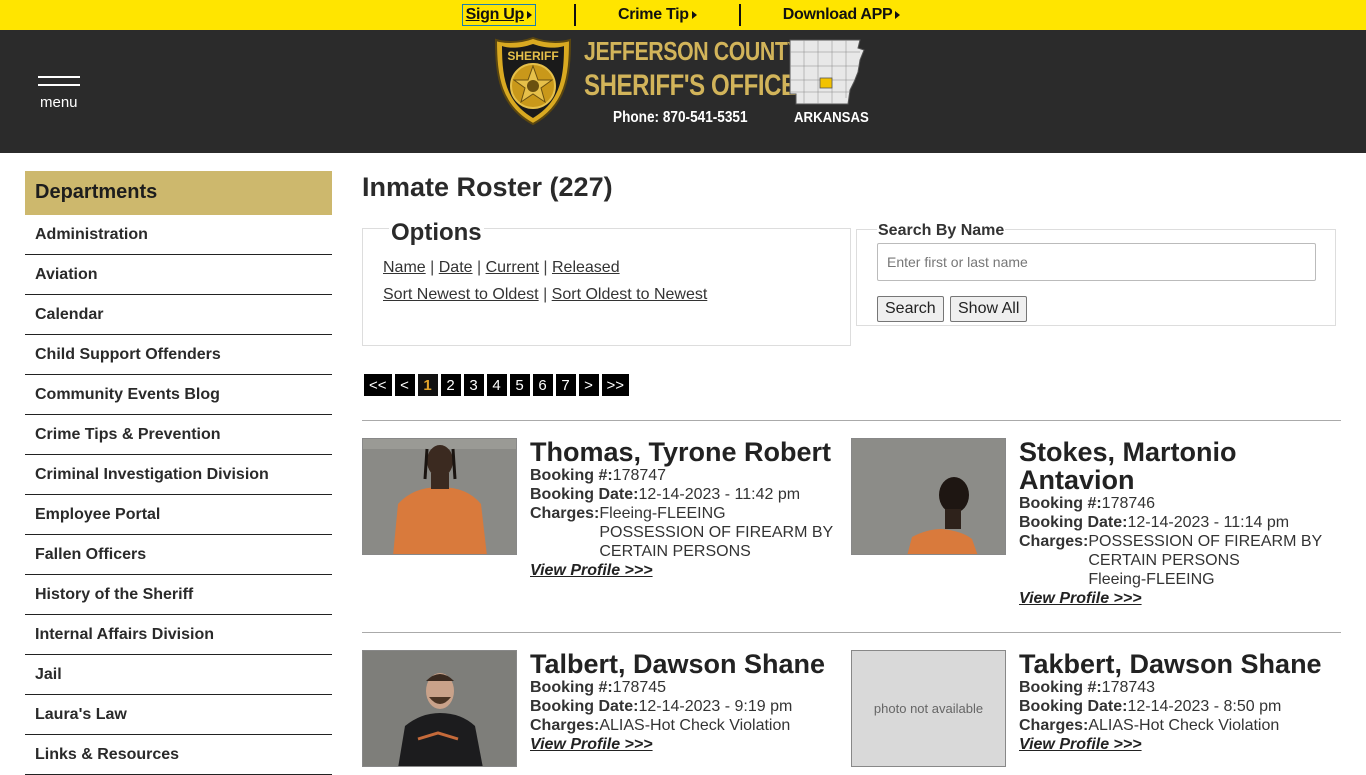 This screenshot has width=1366, height=775. Describe the element at coordinates (178, 715) in the screenshot. I see `sidebar-item-lauras-law: Laura's Law` at that location.